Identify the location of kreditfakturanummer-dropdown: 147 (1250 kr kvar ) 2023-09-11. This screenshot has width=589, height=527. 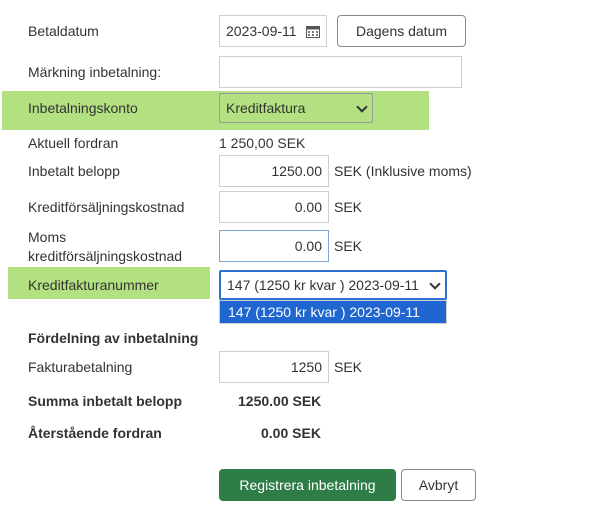
(333, 312).